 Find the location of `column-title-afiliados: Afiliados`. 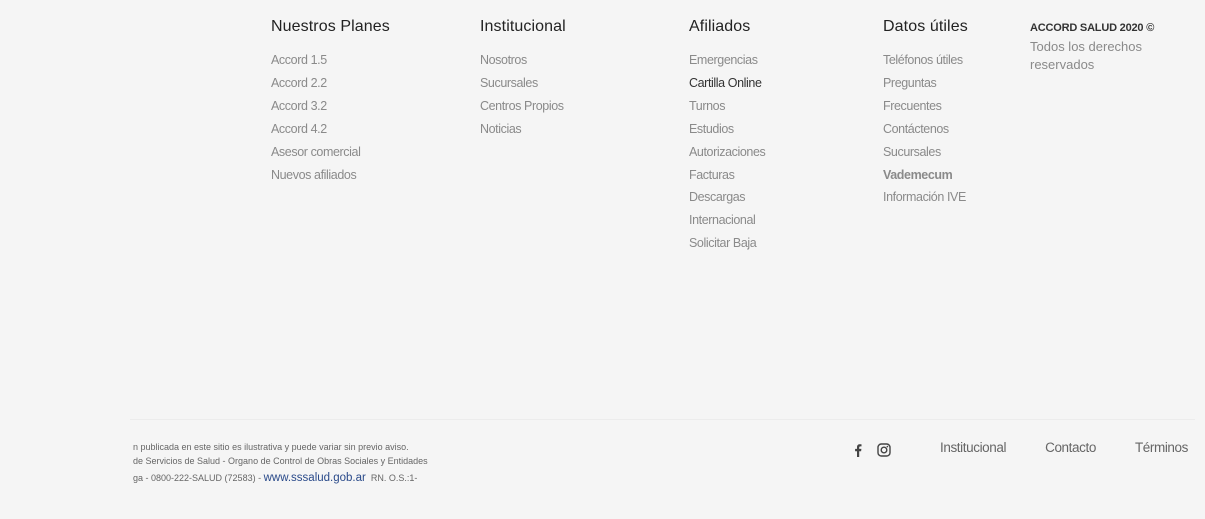

column-title-afiliados: Afiliados is located at coordinates (720, 26).